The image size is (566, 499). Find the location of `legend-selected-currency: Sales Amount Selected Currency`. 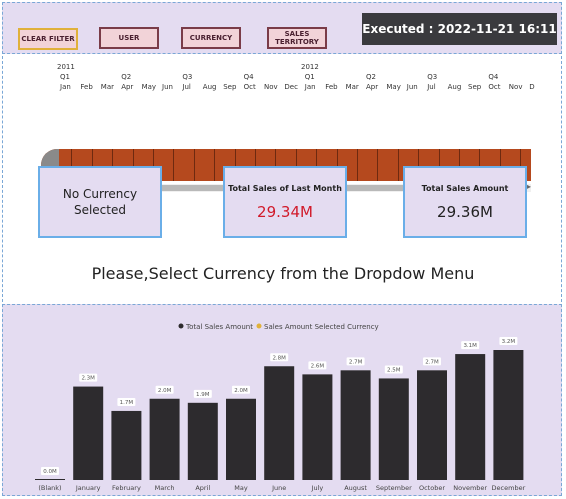

legend-selected-currency: Sales Amount Selected Currency is located at coordinates (321, 327).